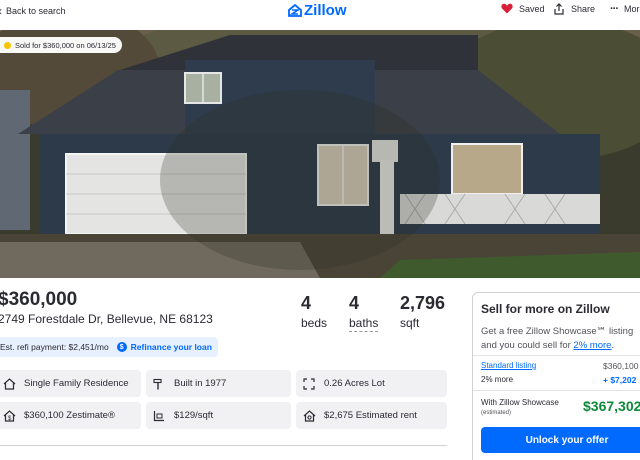  What do you see at coordinates (314, 323) in the screenshot?
I see `beds-label: beds` at bounding box center [314, 323].